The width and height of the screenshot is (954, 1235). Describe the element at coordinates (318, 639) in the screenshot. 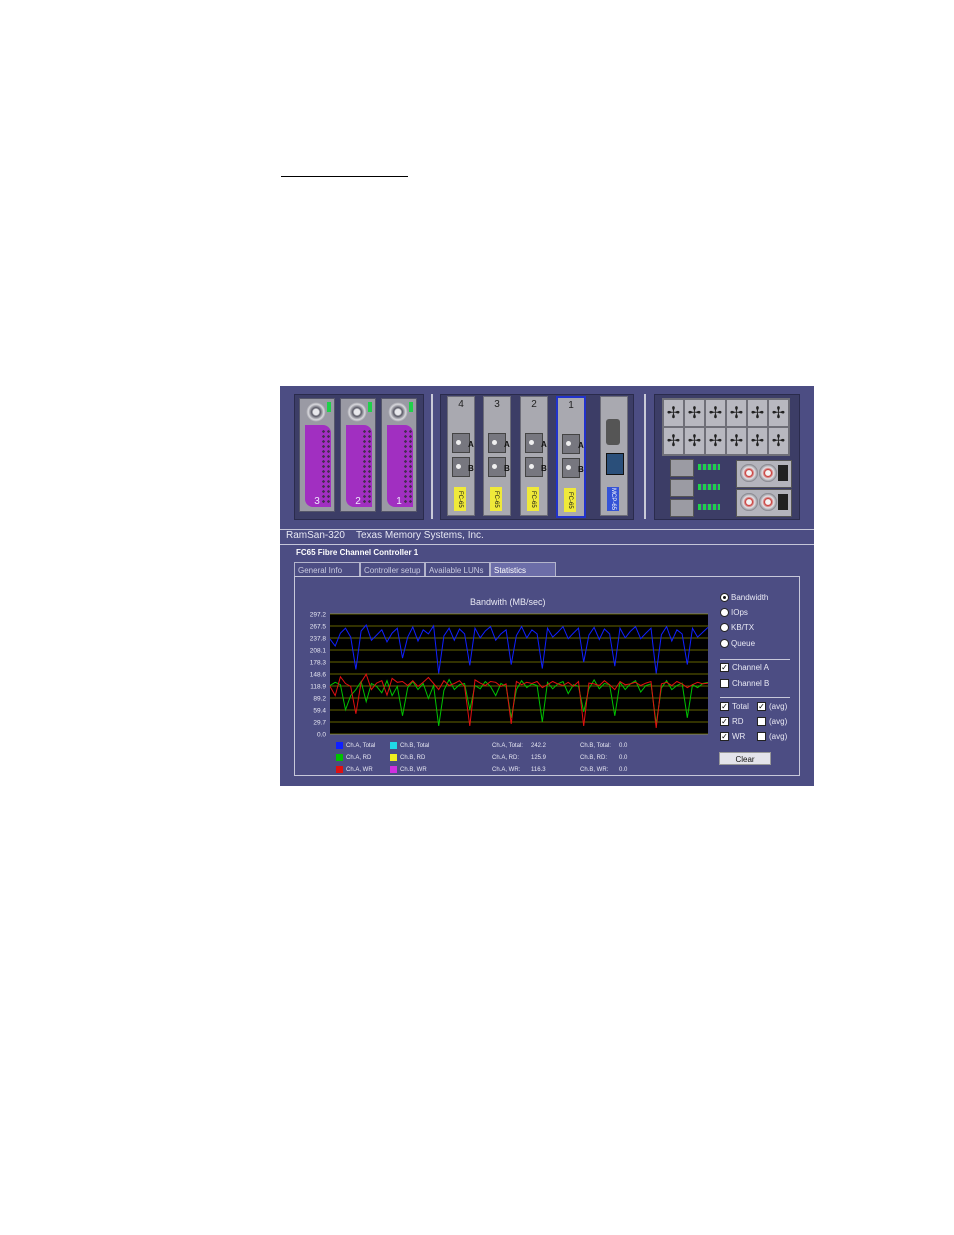

I see `y-tick-label: 237.8` at that location.